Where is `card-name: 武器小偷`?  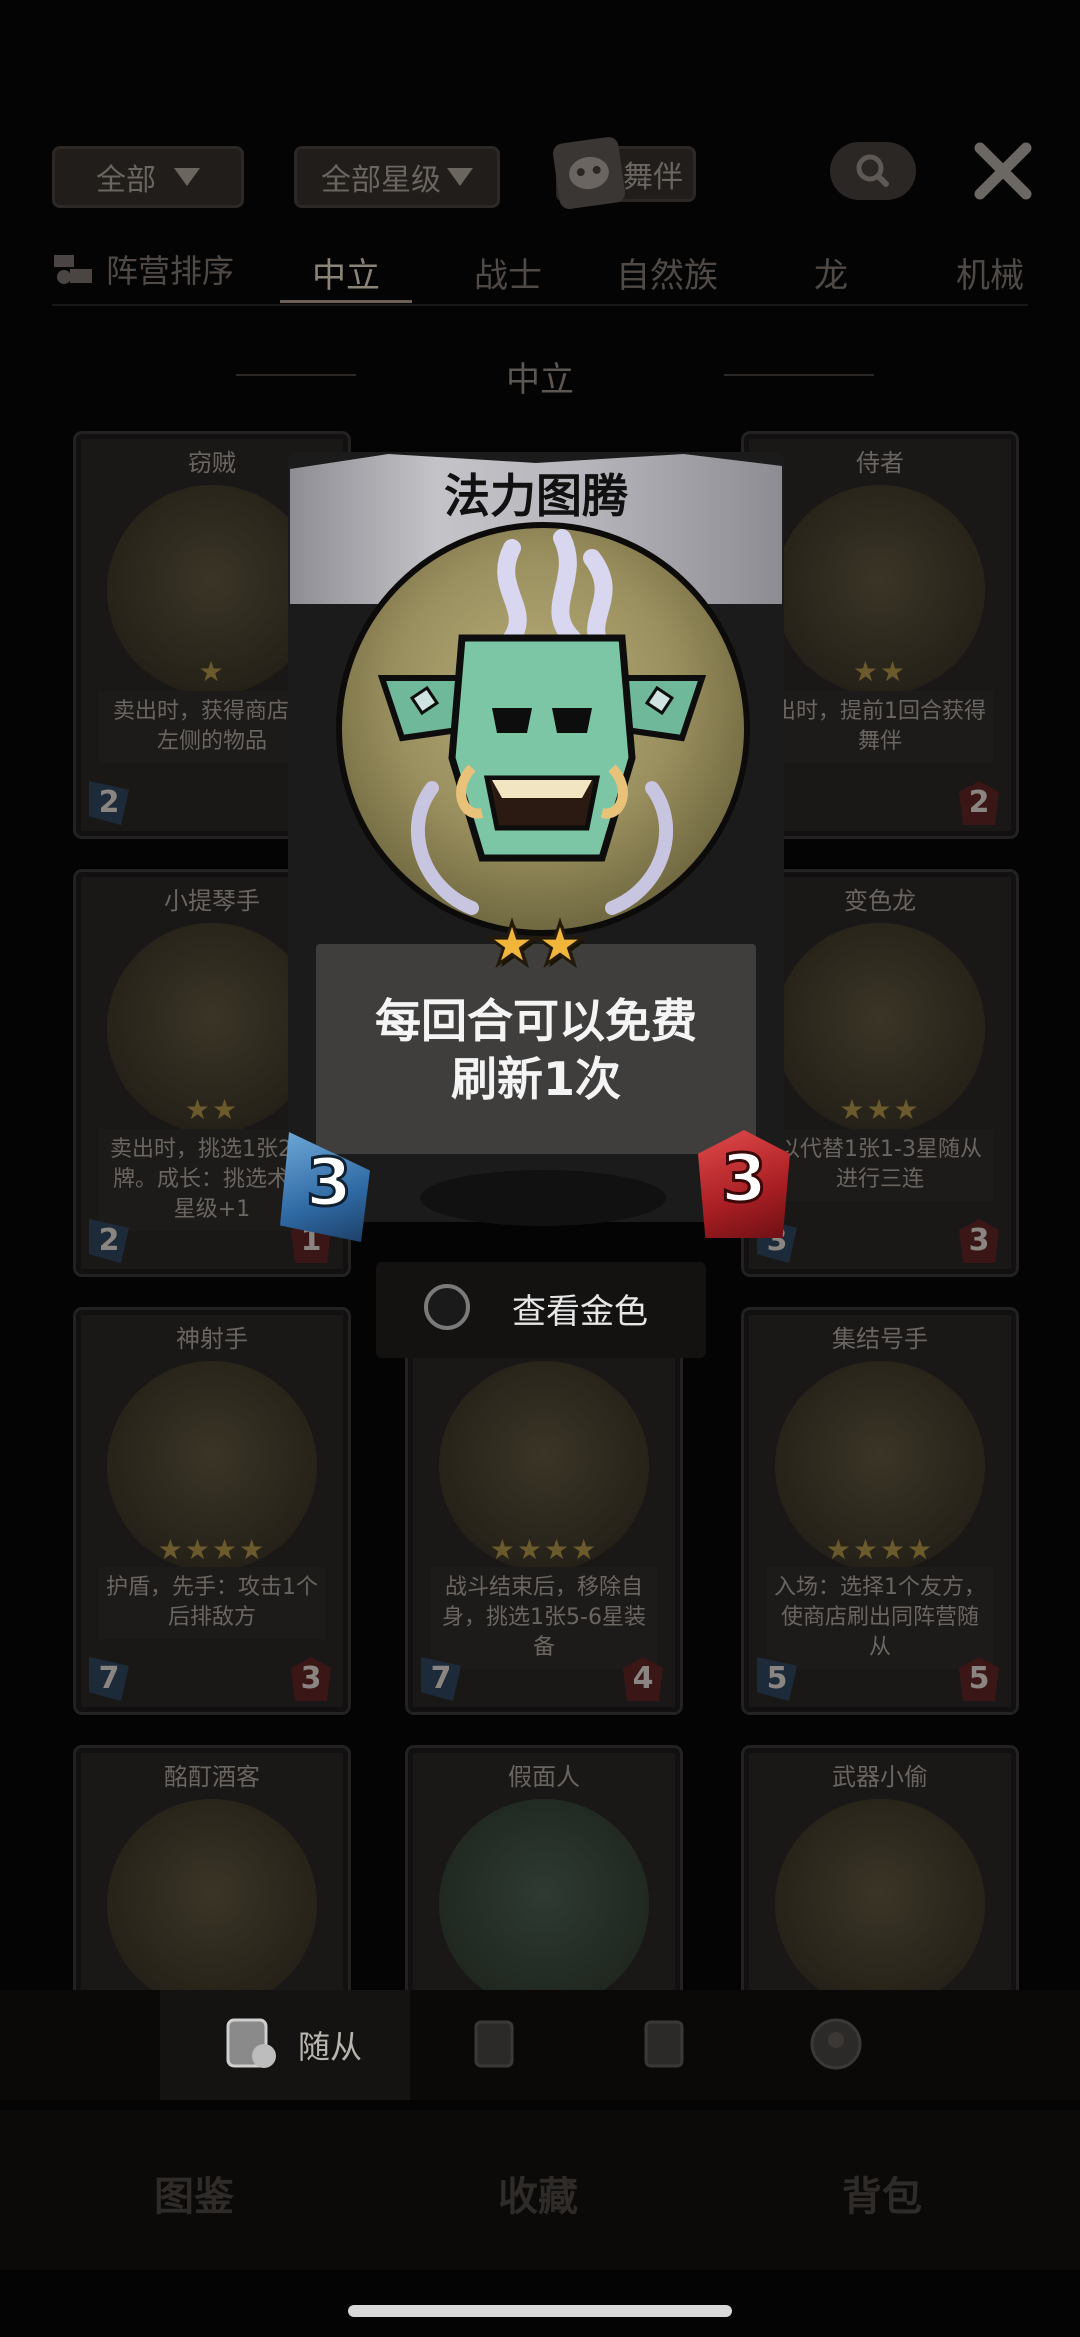 card-name: 武器小偷 is located at coordinates (880, 1777).